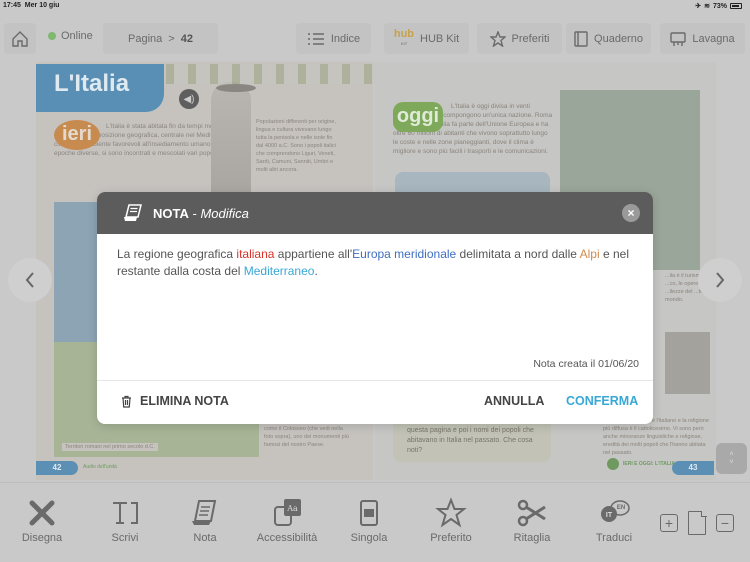  I want to click on ieri-oggi-link: IERI E OGGI: L'ITALIA, so click(641, 464).